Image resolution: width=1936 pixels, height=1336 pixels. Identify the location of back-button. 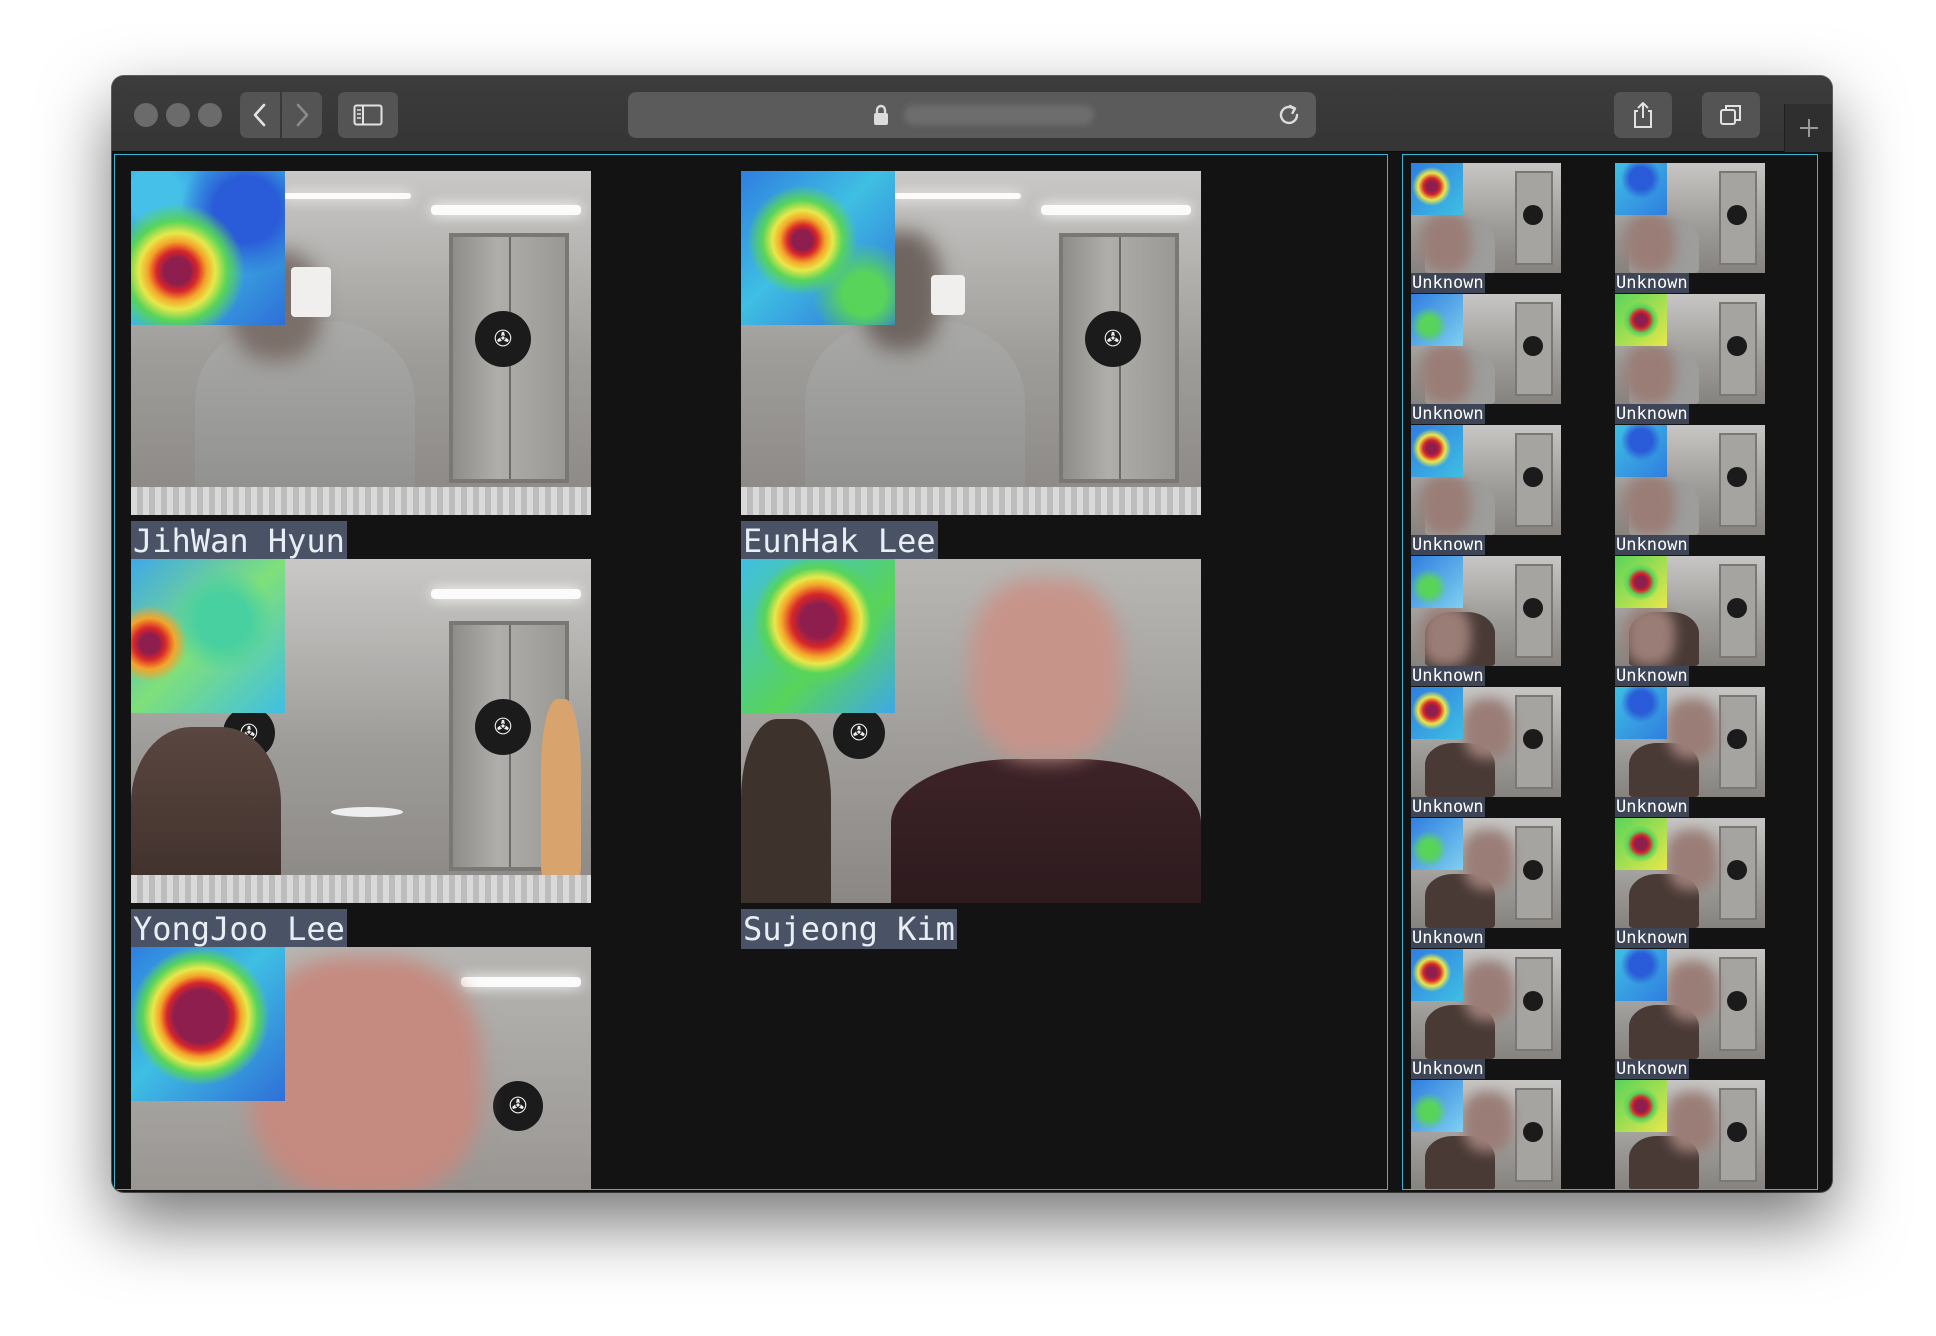
(260, 115).